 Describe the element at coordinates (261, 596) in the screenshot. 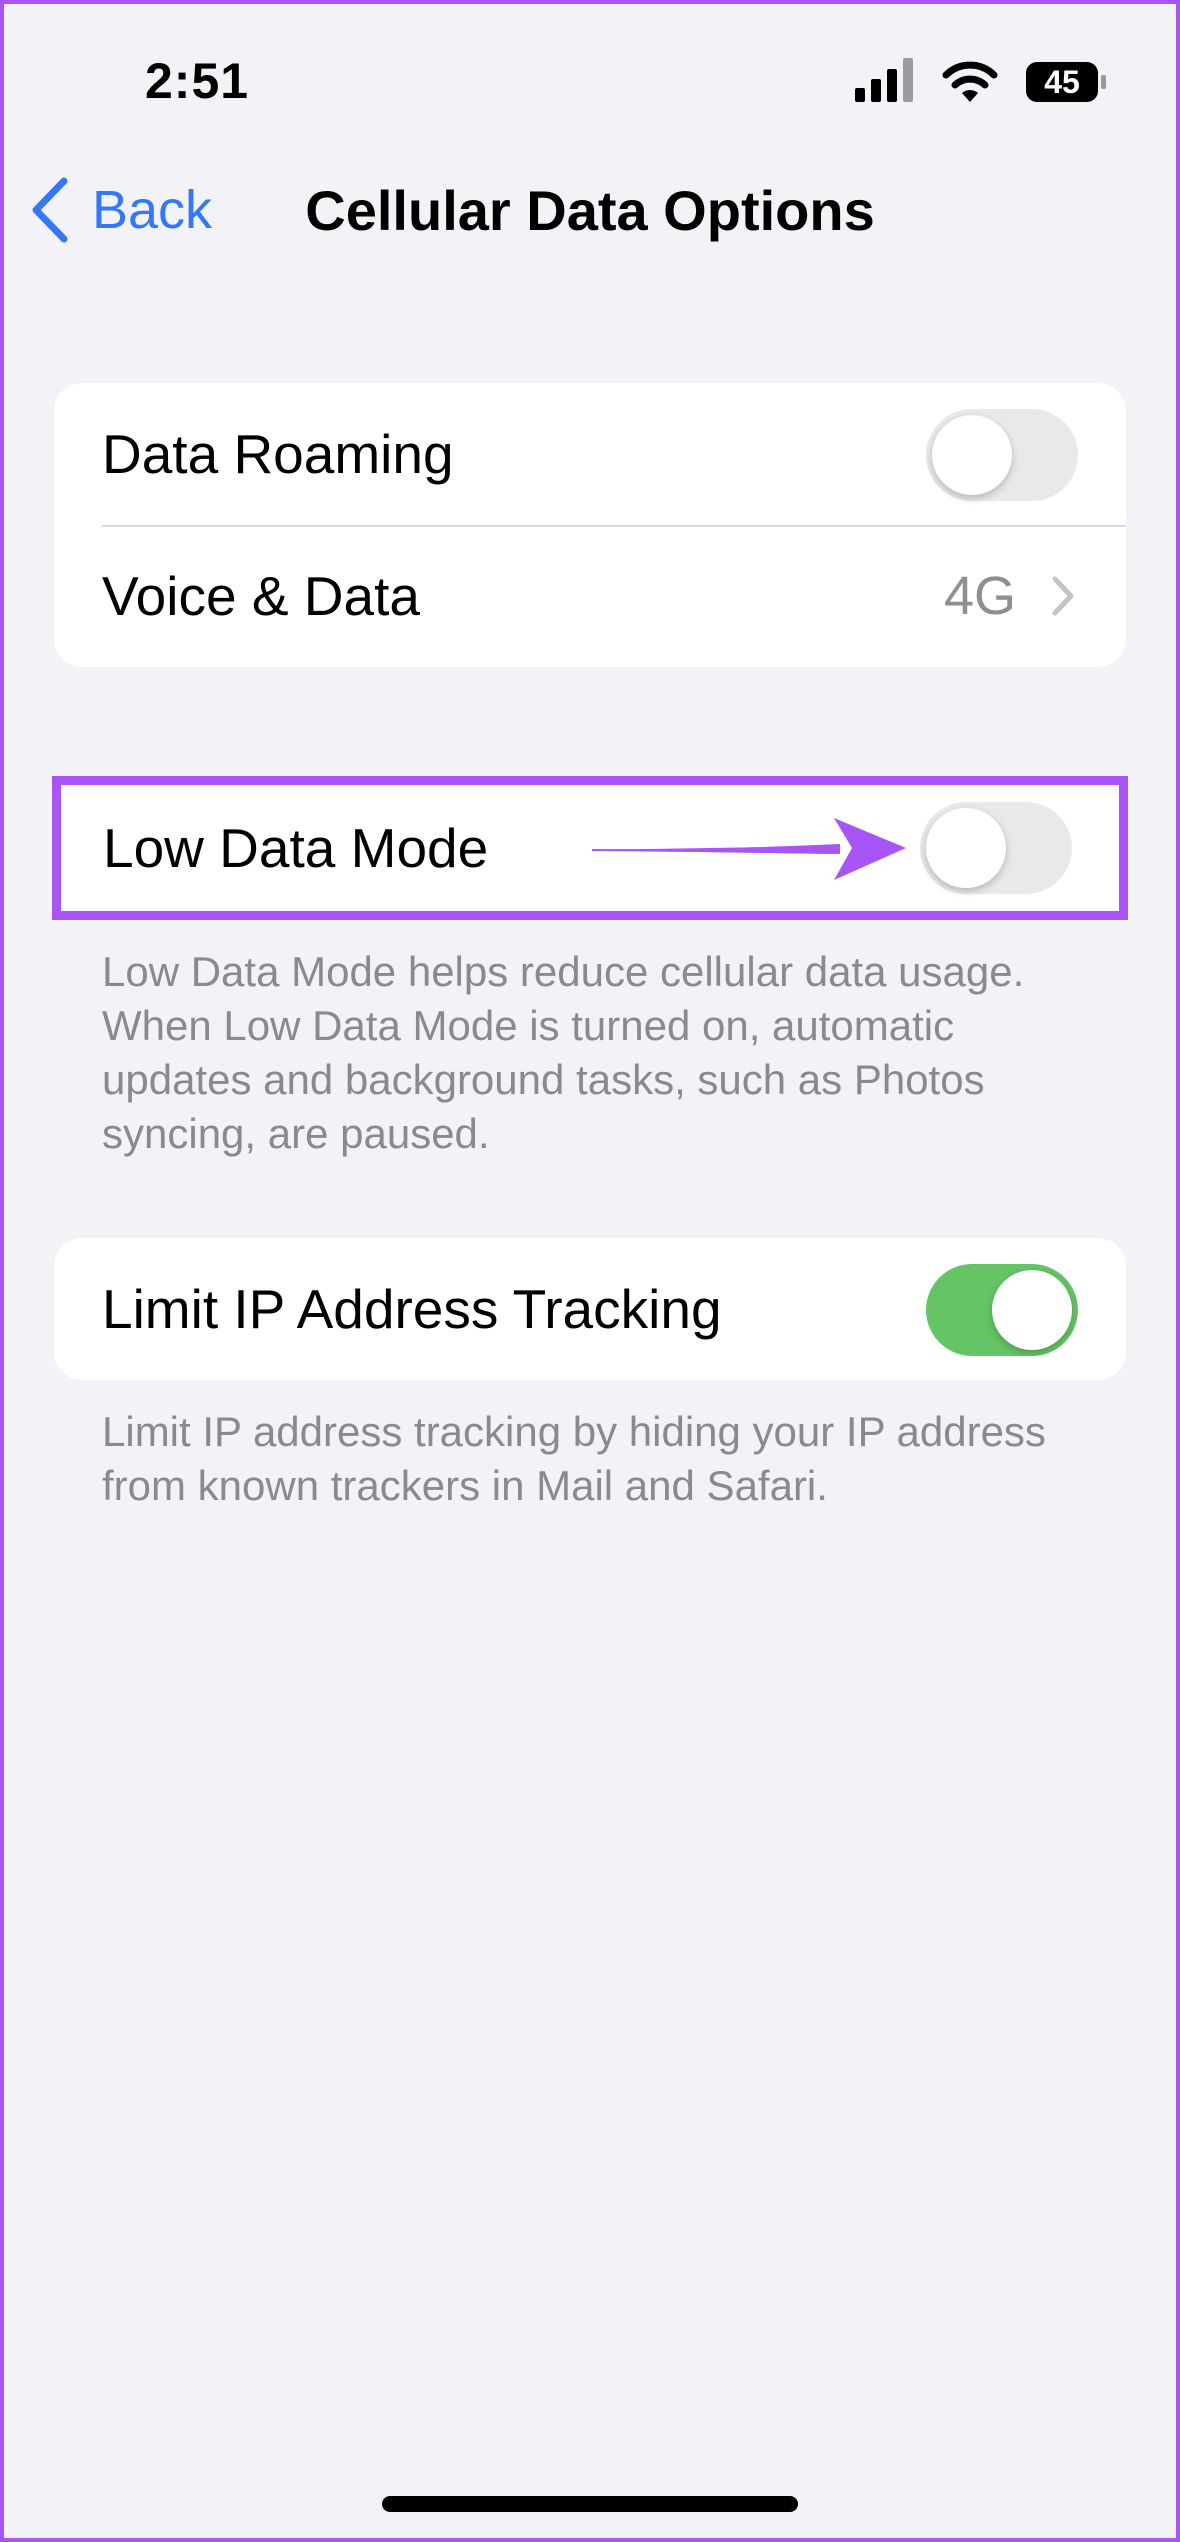

I see `voice-data-label: Voice & Data` at that location.